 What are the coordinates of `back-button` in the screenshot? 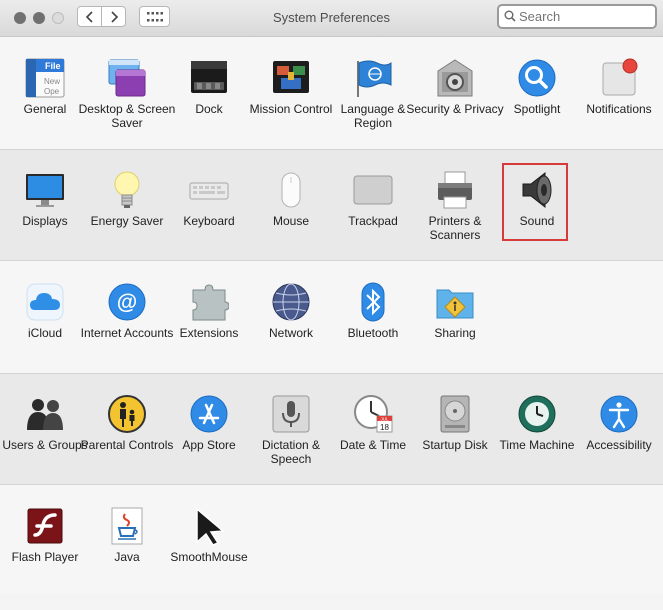 It's located at (89, 16).